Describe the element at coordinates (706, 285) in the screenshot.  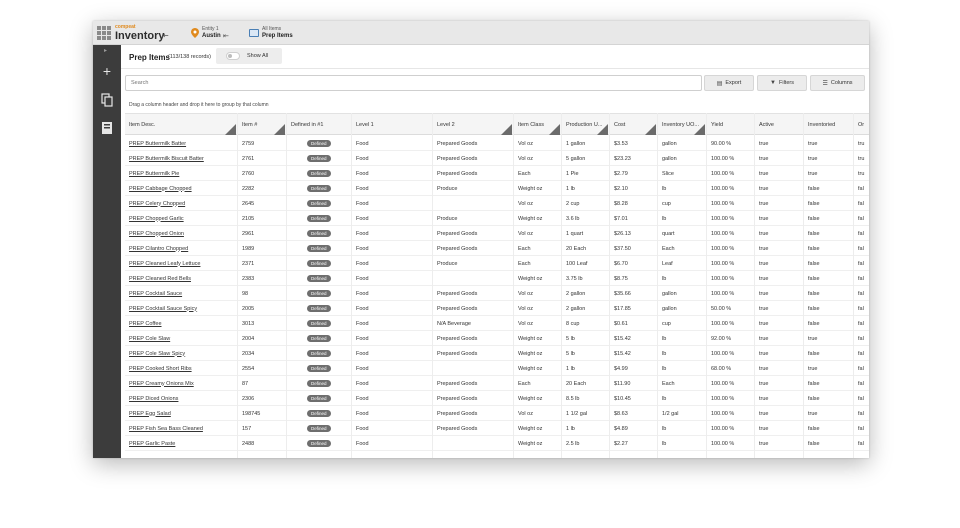
I see `column-divider` at that location.